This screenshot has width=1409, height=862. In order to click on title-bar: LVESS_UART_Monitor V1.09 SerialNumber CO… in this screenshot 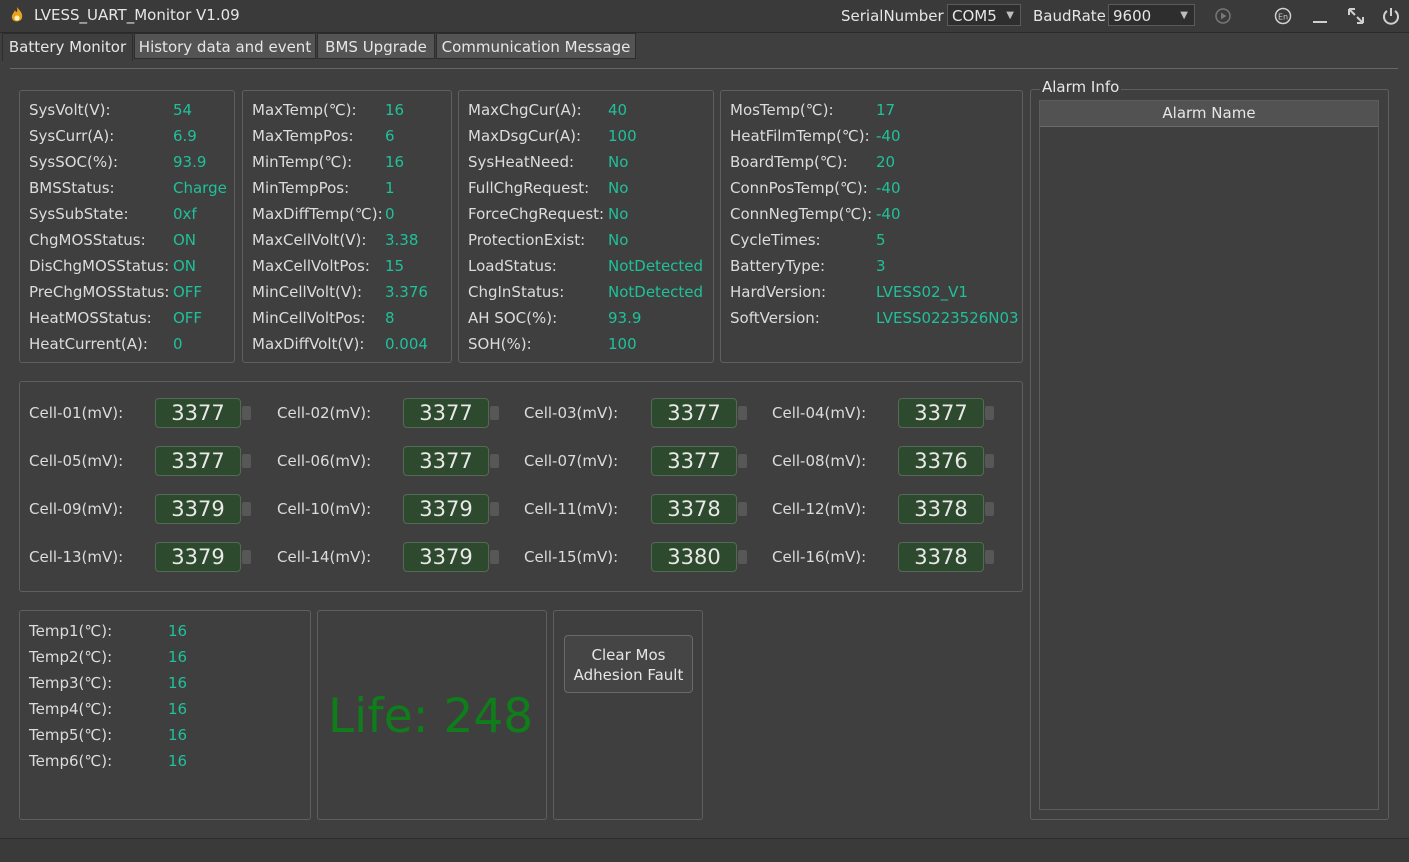, I will do `click(704, 16)`.